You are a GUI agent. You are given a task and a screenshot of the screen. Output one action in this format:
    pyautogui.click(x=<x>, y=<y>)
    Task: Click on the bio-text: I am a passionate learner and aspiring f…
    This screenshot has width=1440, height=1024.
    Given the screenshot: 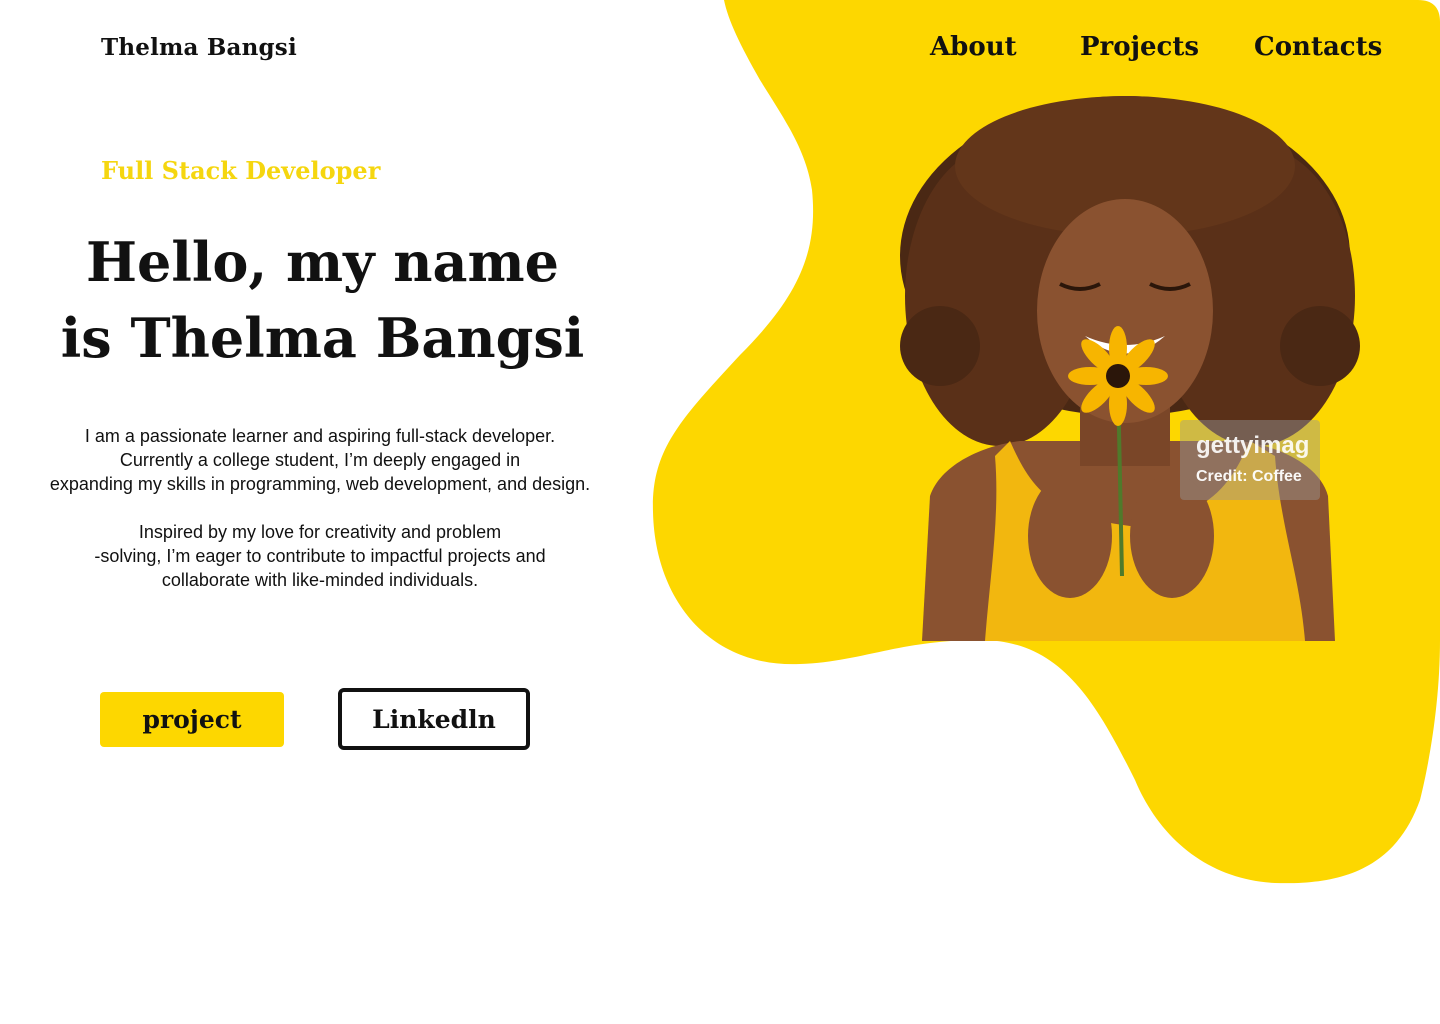 What is the action you would take?
    pyautogui.click(x=320, y=520)
    